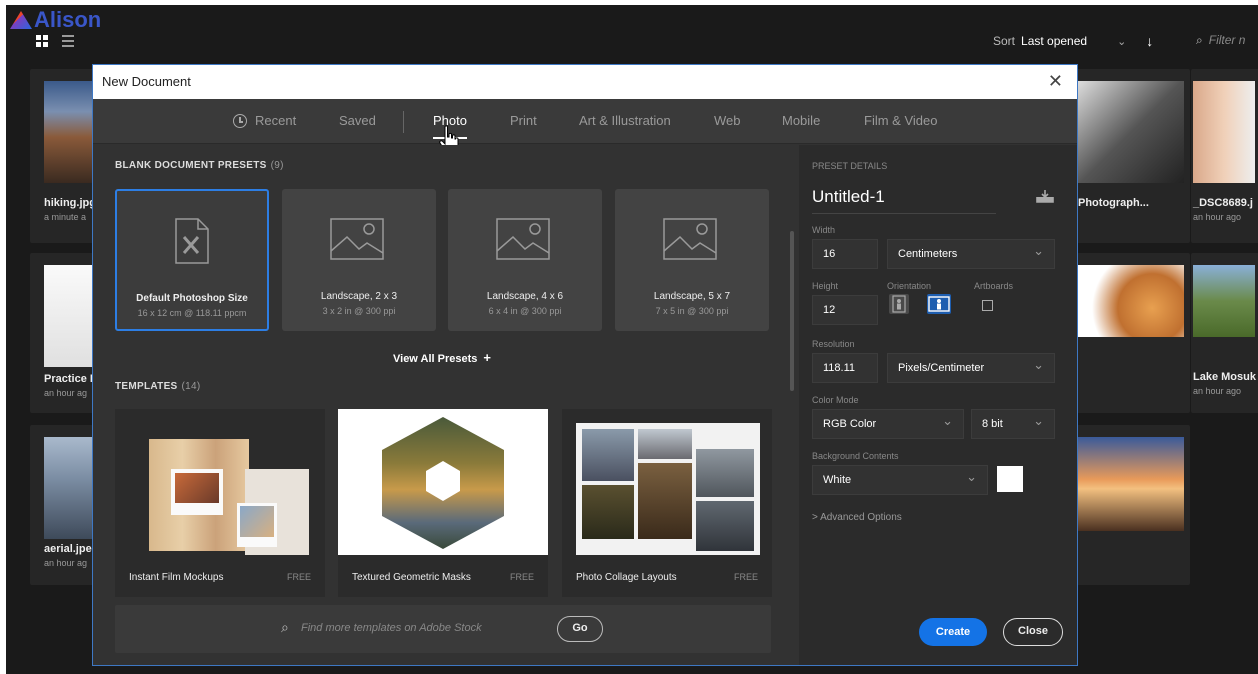 The height and width of the screenshot is (674, 1258). Describe the element at coordinates (192, 298) in the screenshot. I see `preset-name: Default Photoshop Size` at that location.